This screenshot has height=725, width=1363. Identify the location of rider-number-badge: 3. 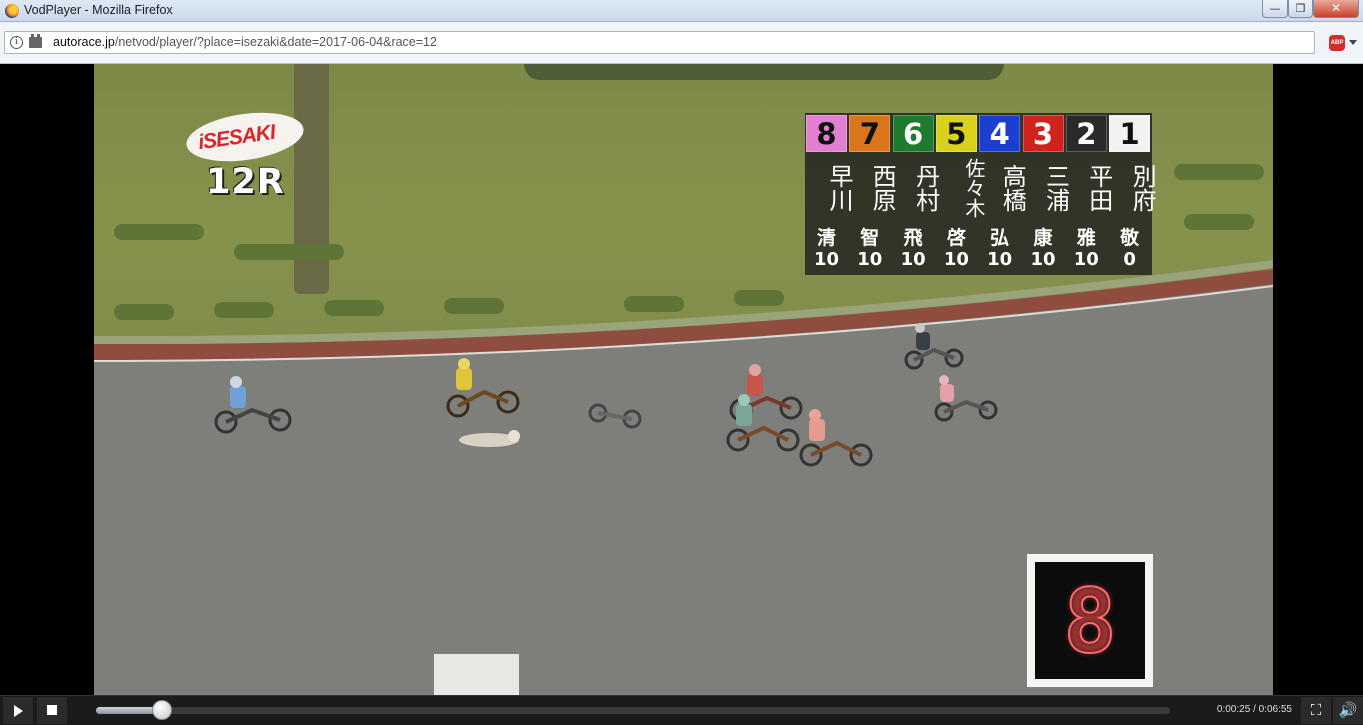
(1043, 133).